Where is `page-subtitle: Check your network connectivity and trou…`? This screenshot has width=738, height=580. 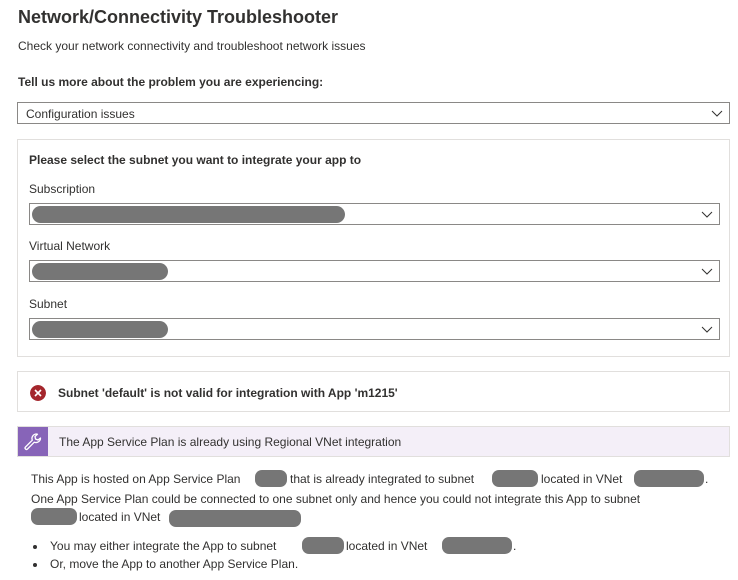
page-subtitle: Check your network connectivity and trou… is located at coordinates (192, 46).